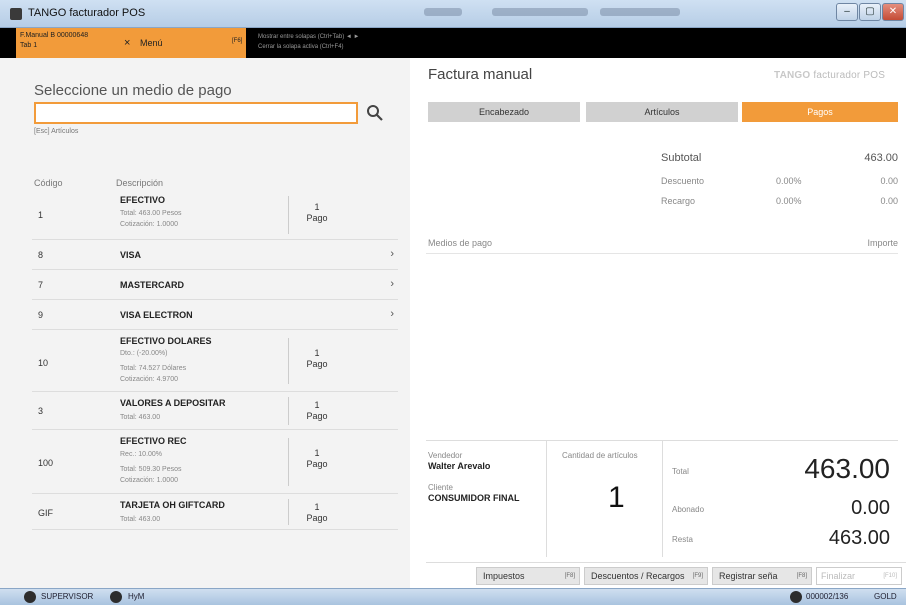  What do you see at coordinates (889, 181) in the screenshot?
I see `descuento-value: 0.00` at bounding box center [889, 181].